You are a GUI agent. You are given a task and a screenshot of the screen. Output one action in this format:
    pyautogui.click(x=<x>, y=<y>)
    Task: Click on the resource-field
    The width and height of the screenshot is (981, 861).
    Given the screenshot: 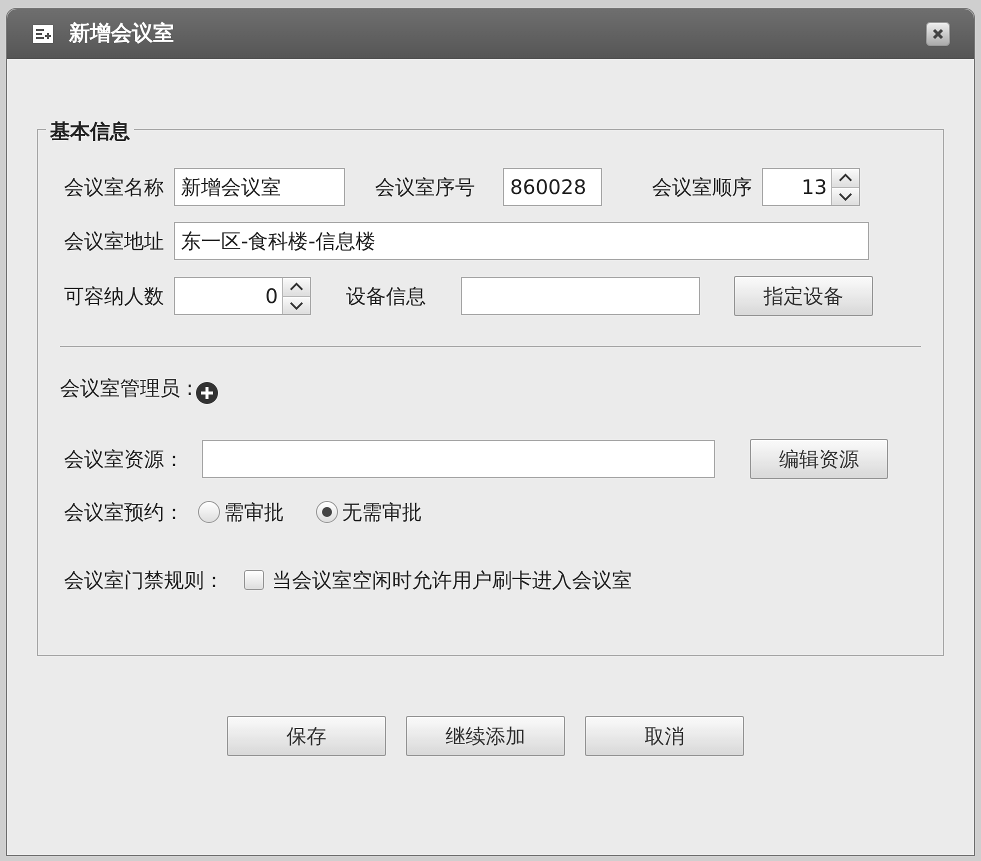 What is the action you would take?
    pyautogui.click(x=458, y=459)
    